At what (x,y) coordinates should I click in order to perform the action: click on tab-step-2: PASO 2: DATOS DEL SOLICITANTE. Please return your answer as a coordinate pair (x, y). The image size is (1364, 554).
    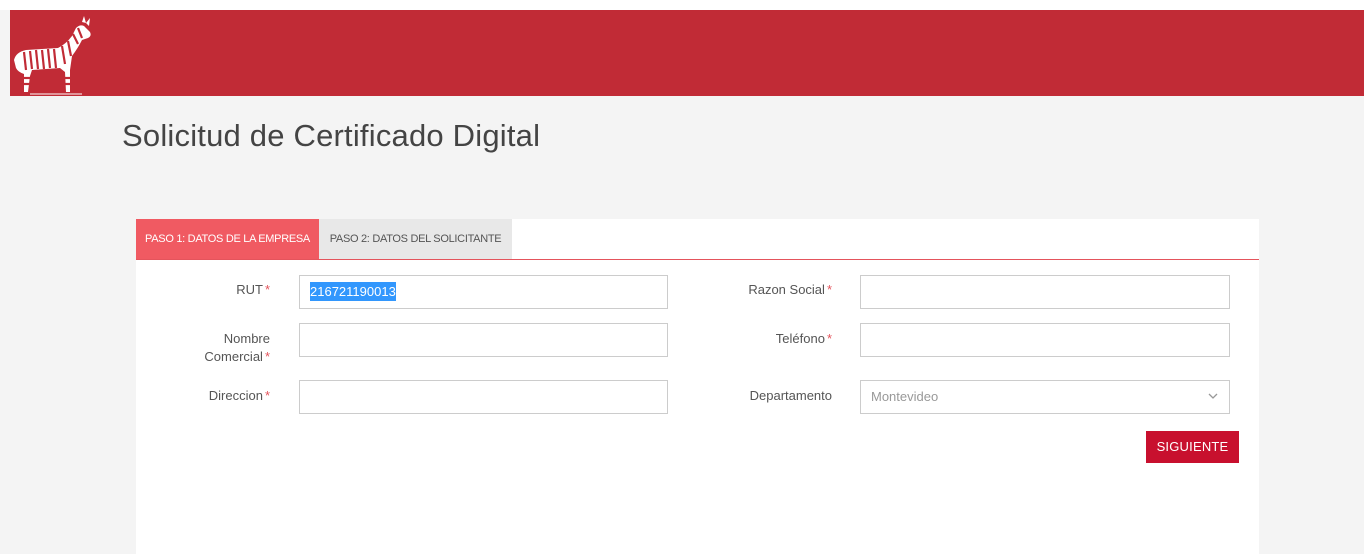
    Looking at the image, I should click on (415, 239).